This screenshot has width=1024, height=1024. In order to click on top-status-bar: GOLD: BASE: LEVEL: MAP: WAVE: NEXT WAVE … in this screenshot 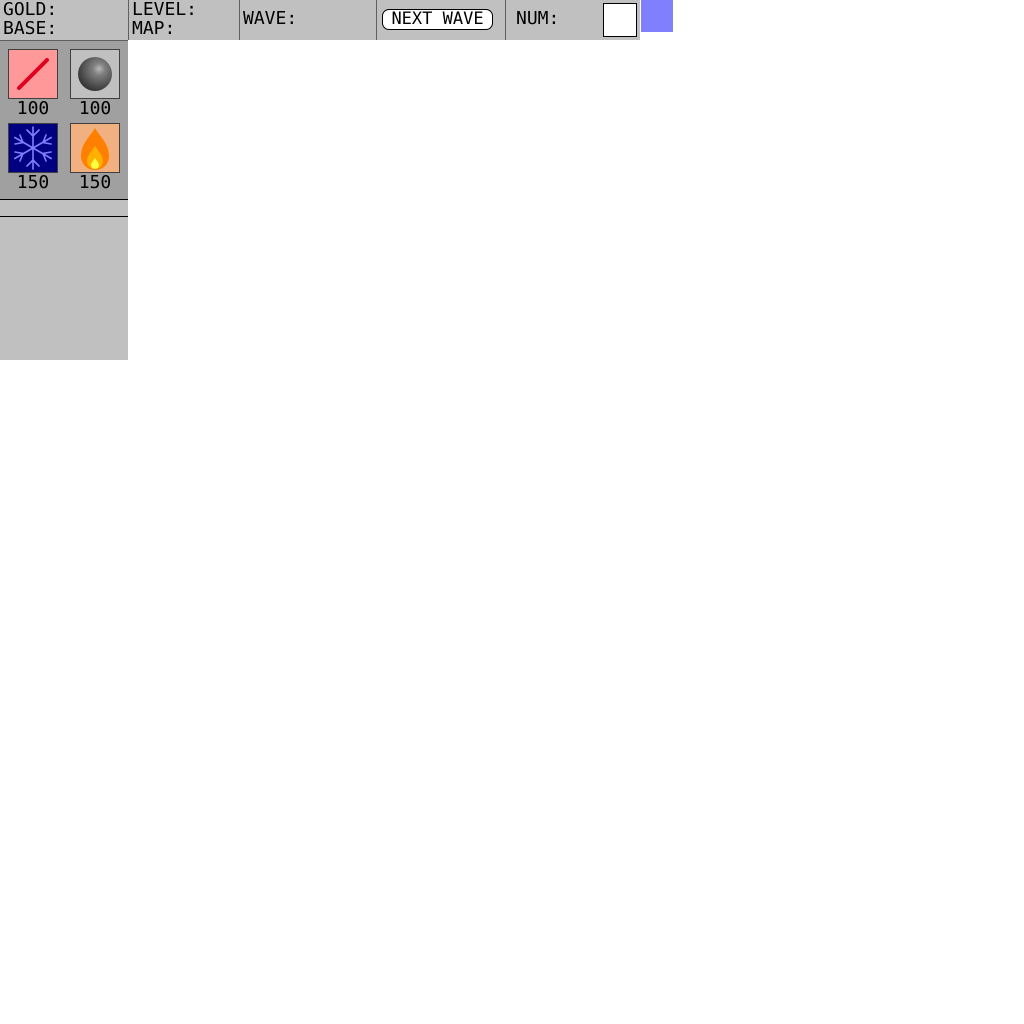, I will do `click(320, 20)`.